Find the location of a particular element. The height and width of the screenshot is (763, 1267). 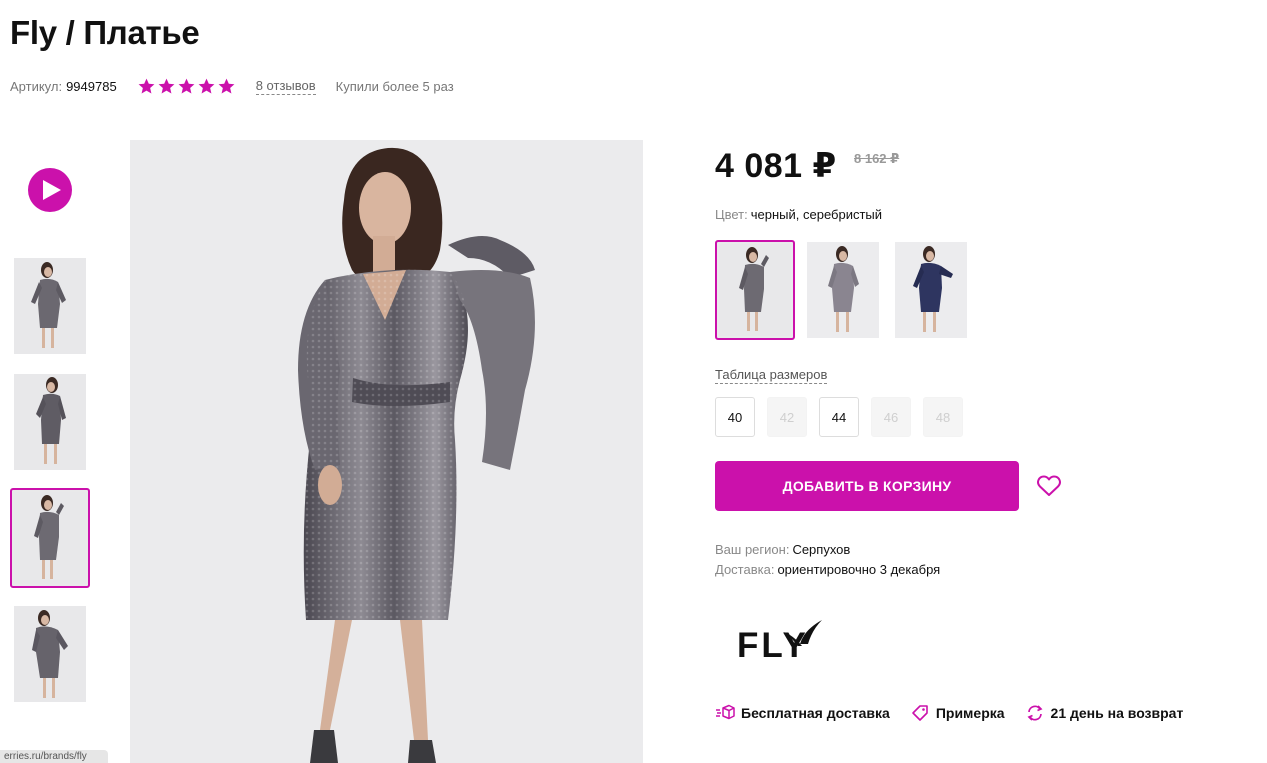

size-selector: 40 42 44 46 48 is located at coordinates (839, 417).